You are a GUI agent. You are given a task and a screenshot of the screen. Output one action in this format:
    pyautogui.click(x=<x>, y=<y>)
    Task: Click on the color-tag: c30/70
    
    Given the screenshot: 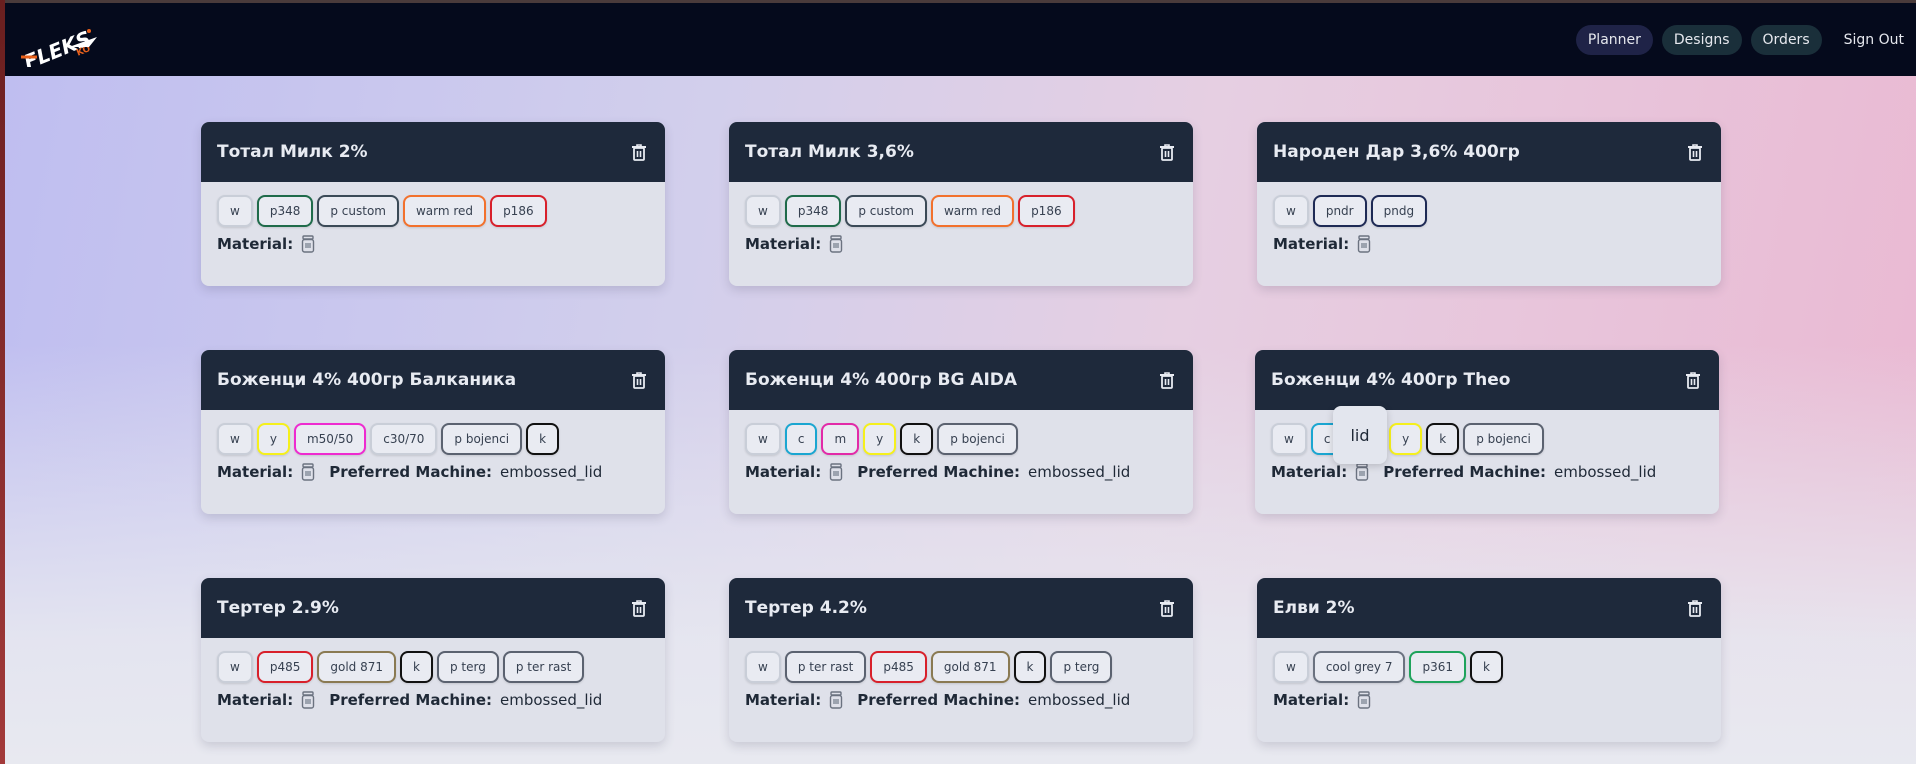 What is the action you would take?
    pyautogui.click(x=404, y=439)
    